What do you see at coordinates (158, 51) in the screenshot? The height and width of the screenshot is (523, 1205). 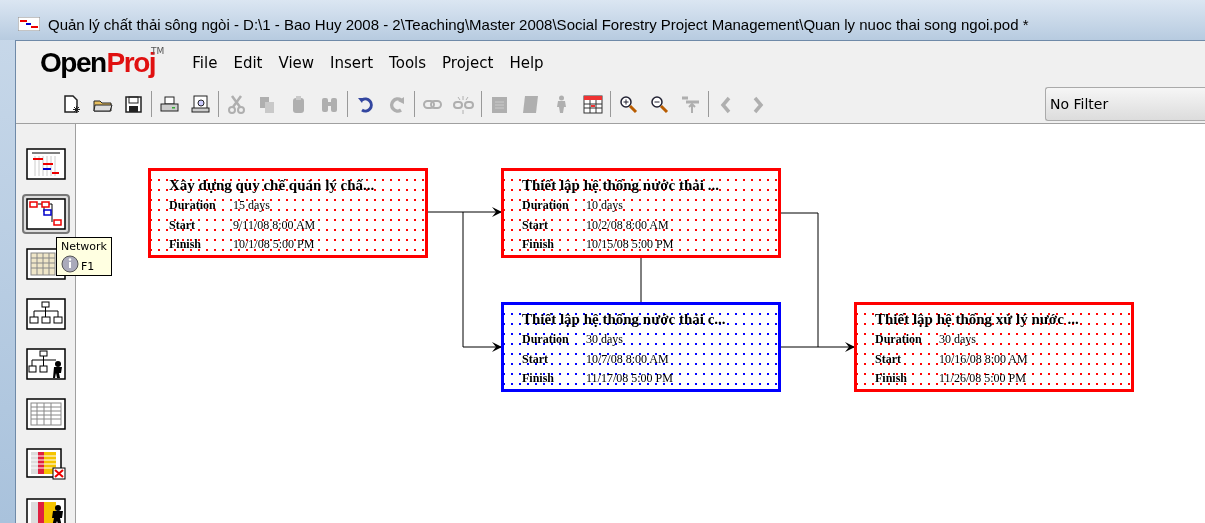 I see `trademark-mark: TM` at bounding box center [158, 51].